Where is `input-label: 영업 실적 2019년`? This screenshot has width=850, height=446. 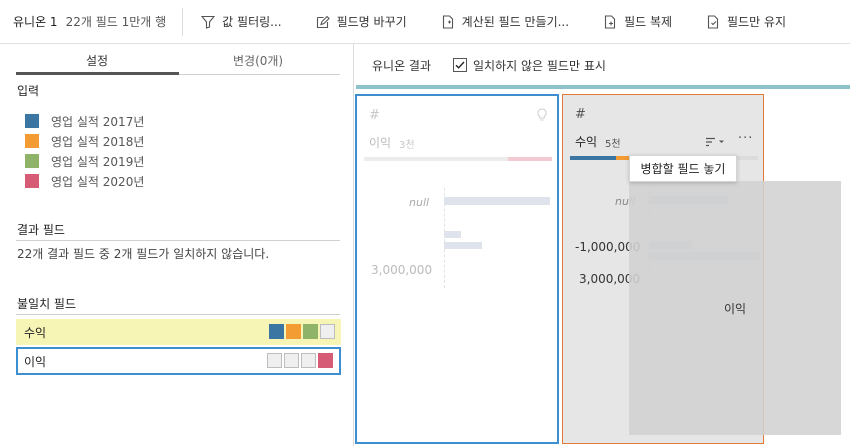
input-label: 영업 실적 2019년 is located at coordinates (98, 161).